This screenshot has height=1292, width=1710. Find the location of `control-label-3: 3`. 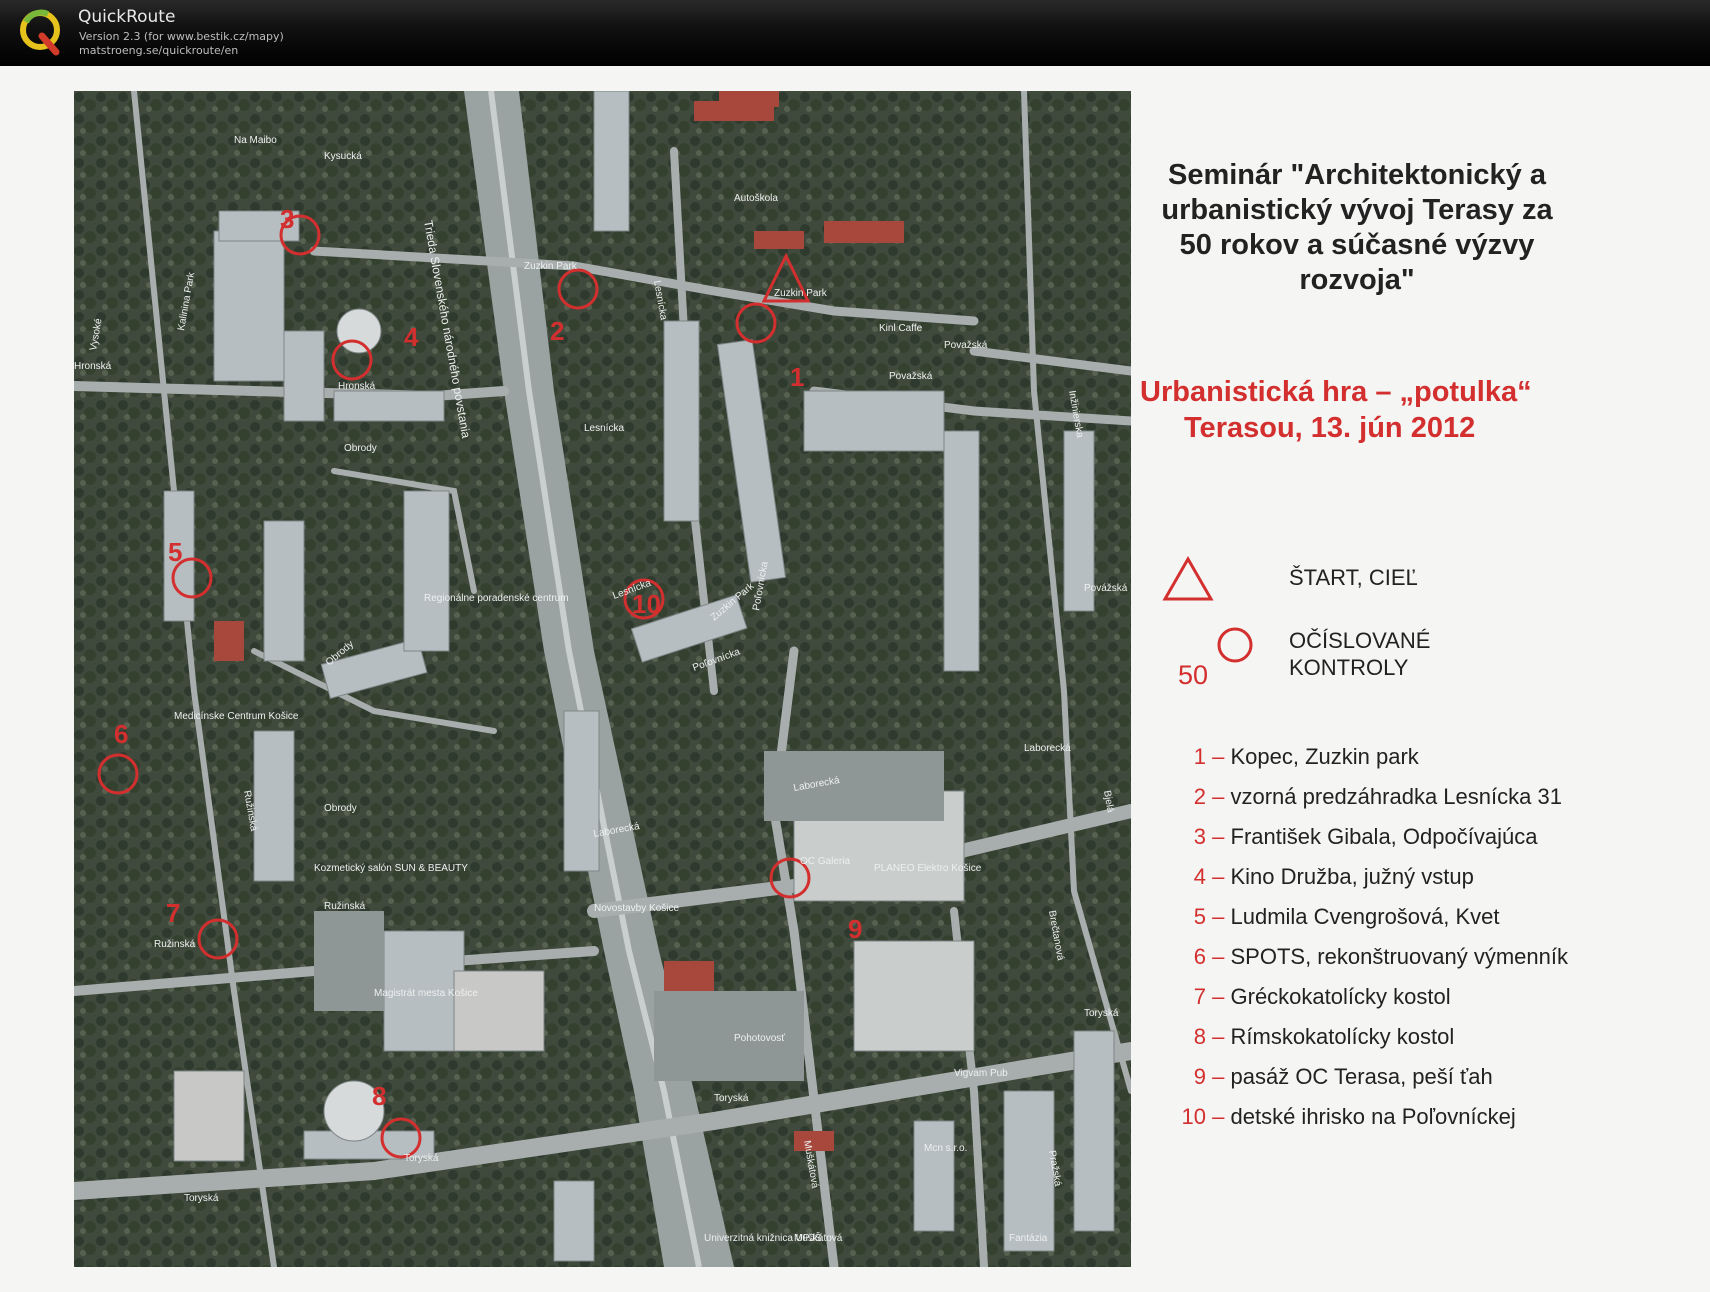

control-label-3: 3 is located at coordinates (287, 219).